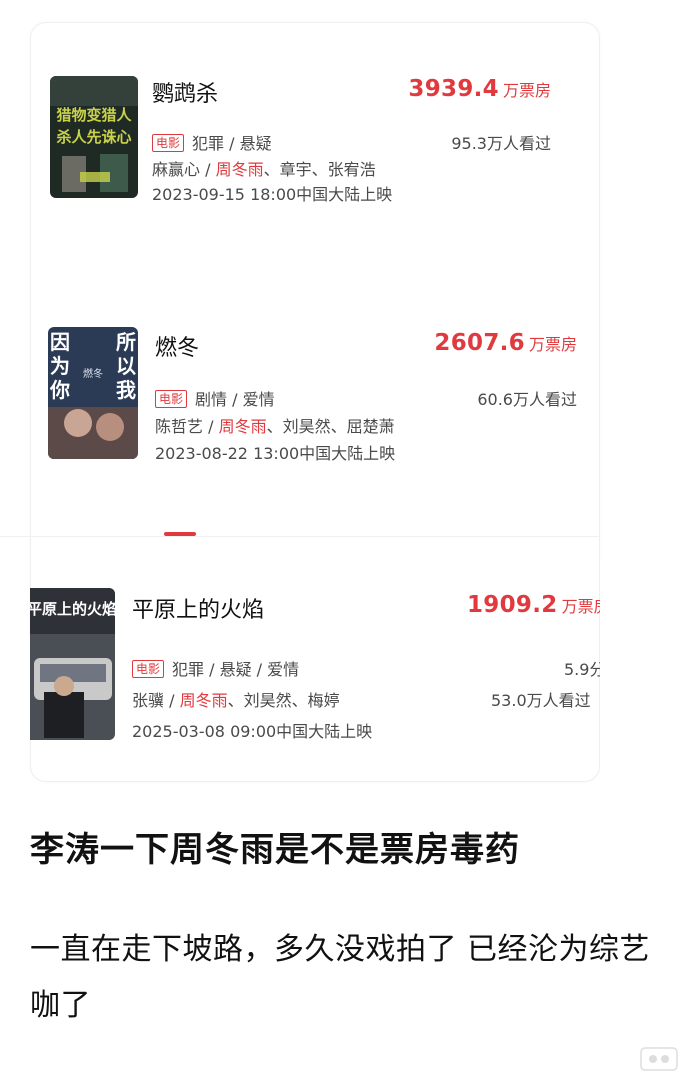 This screenshot has width=690, height=1083. What do you see at coordinates (275, 453) in the screenshot?
I see `release-date: 2023-08-22 13:00中国大陆上映` at bounding box center [275, 453].